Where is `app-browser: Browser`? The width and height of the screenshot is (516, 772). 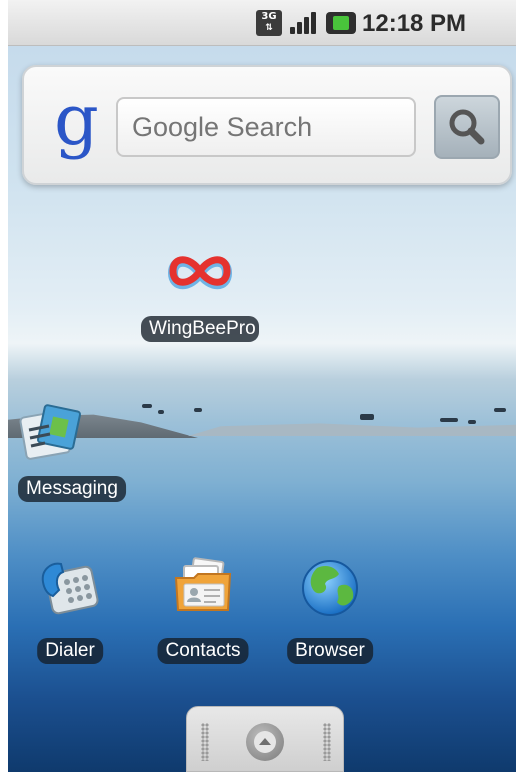
app-browser: Browser is located at coordinates (330, 610).